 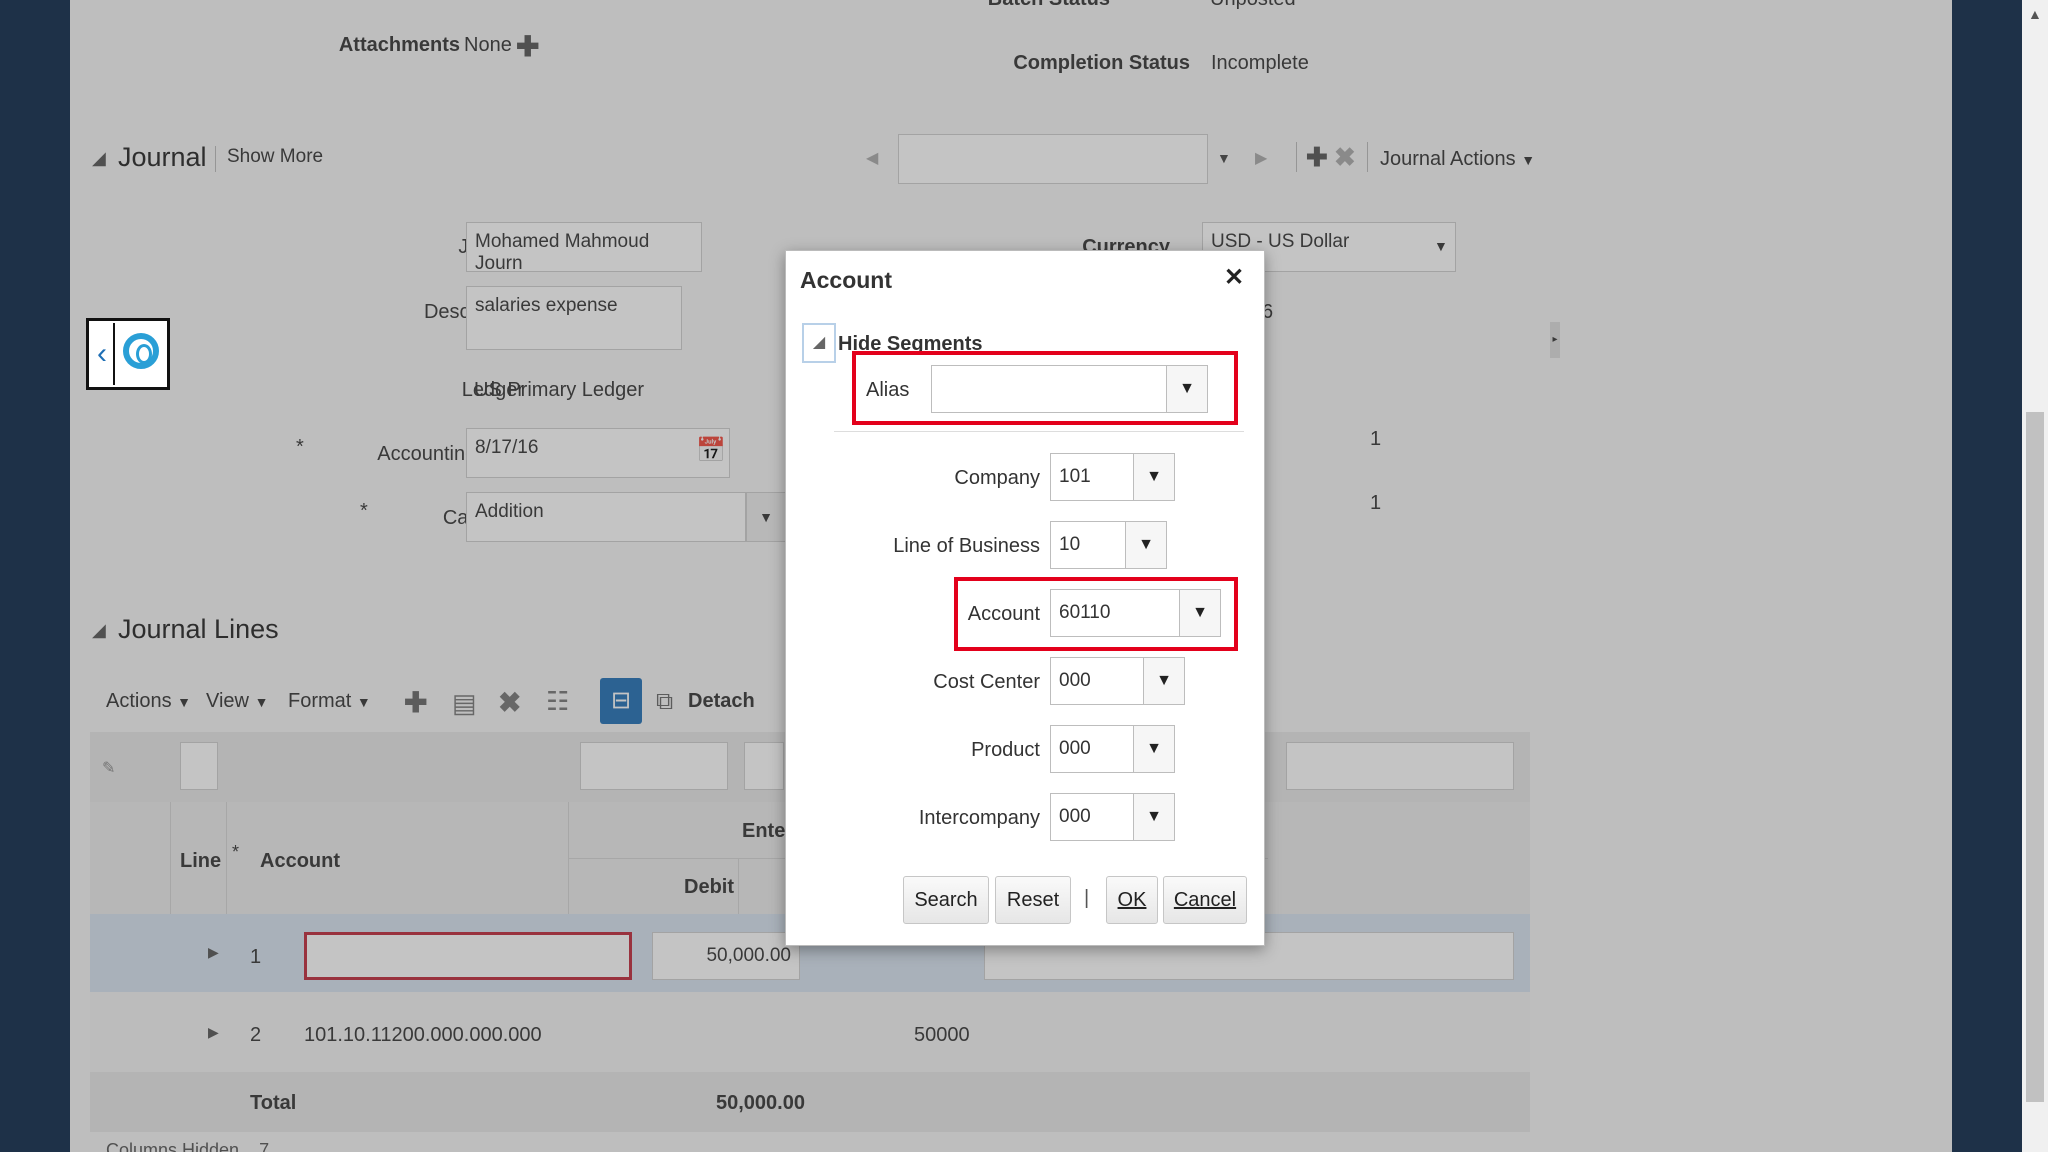 What do you see at coordinates (997, 478) in the screenshot?
I see `company-label: Company` at bounding box center [997, 478].